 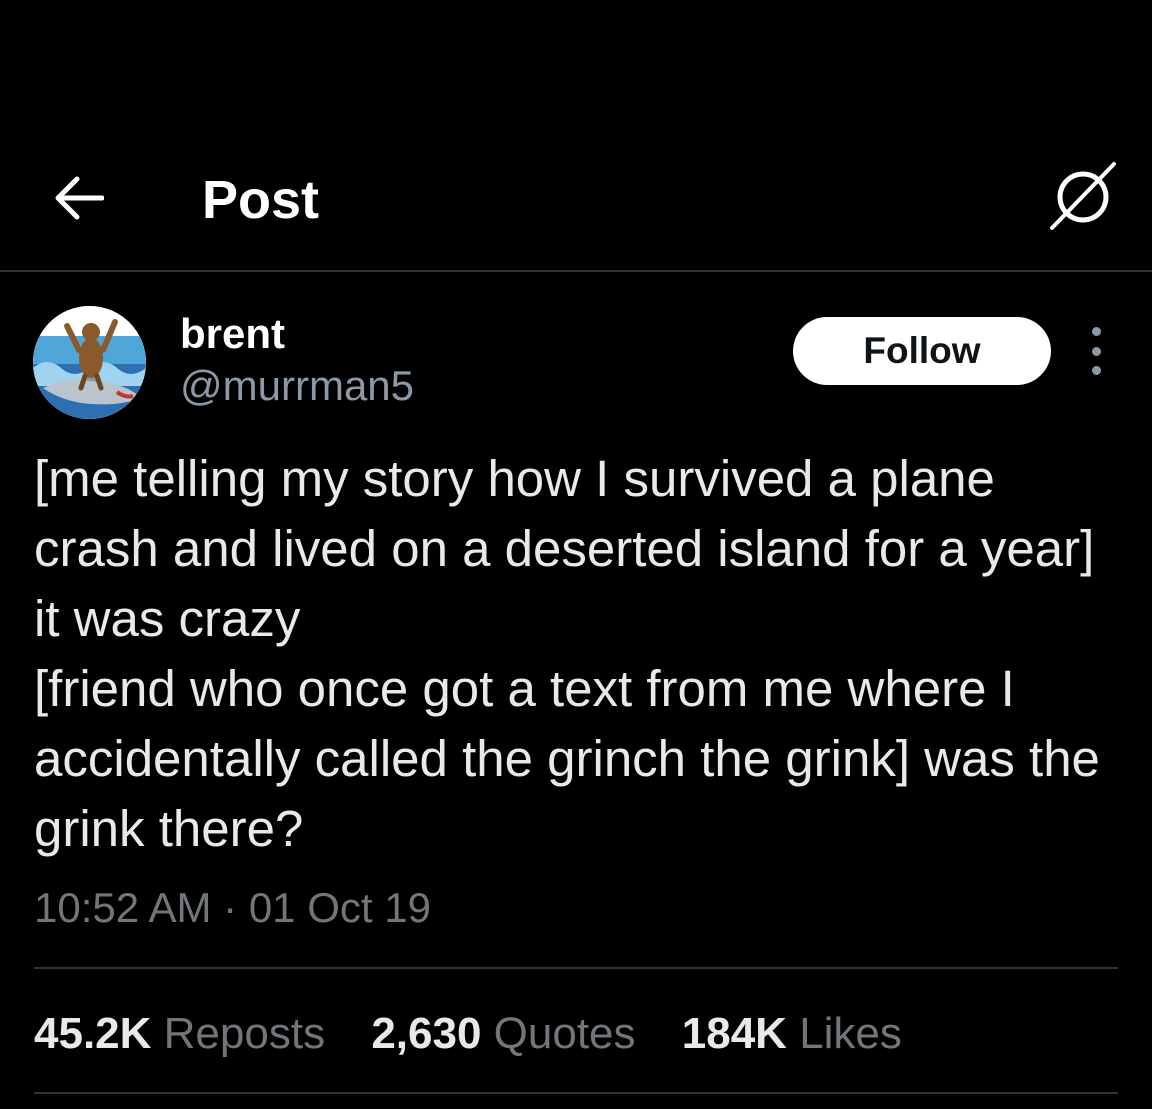 What do you see at coordinates (340, 907) in the screenshot?
I see `tweet-date: 01 Oct 19` at bounding box center [340, 907].